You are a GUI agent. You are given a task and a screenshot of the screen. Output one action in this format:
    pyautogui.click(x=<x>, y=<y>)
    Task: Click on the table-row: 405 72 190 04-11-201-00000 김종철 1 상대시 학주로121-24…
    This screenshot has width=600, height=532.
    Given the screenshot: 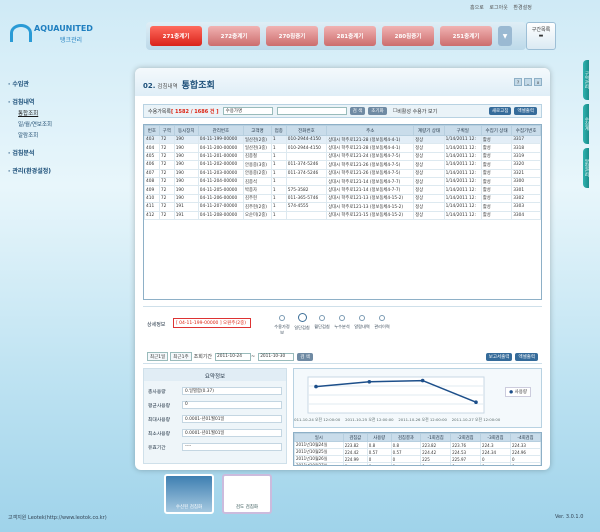 What is the action you would take?
    pyautogui.click(x=342, y=156)
    